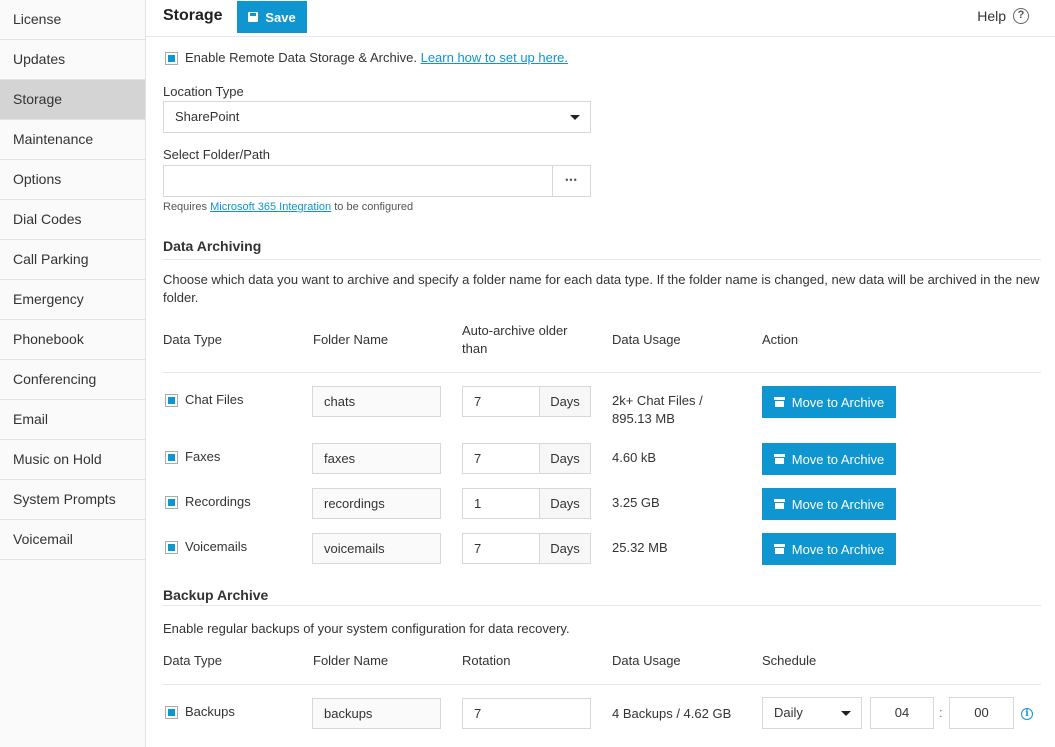  I want to click on recordings-usage: 3.25 GB, so click(636, 502).